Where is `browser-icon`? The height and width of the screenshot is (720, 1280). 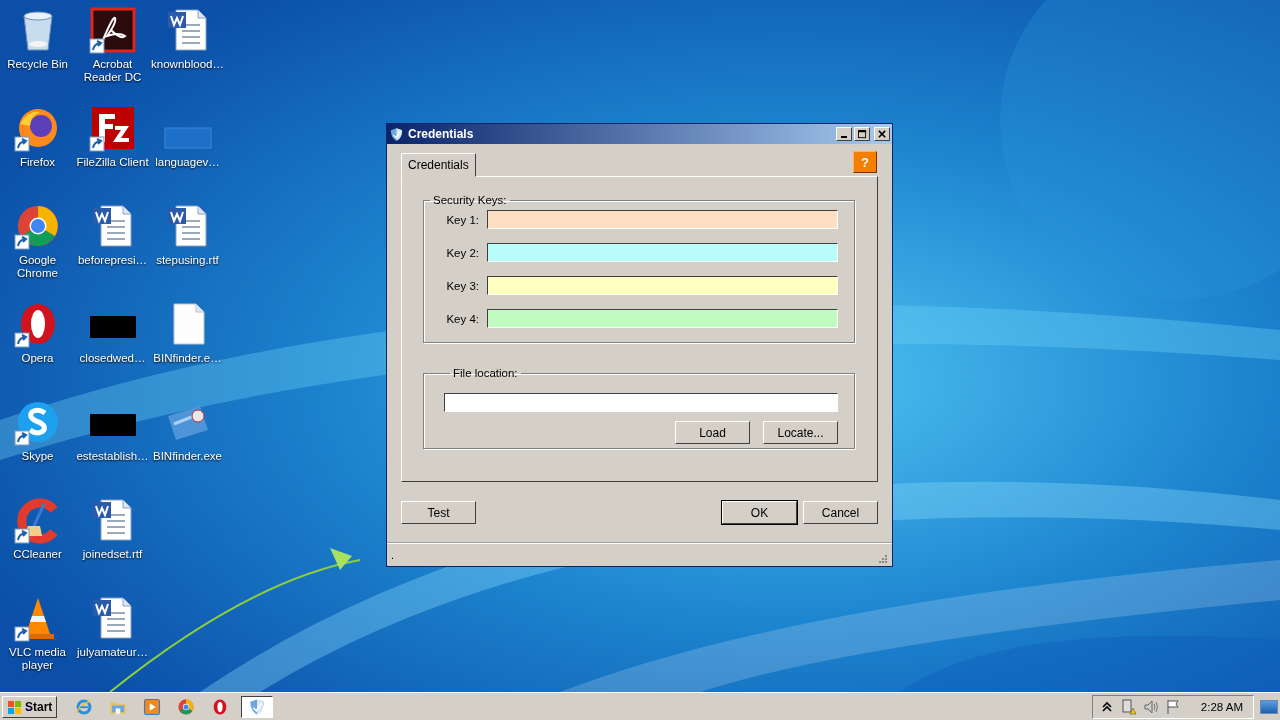
browser-icon is located at coordinates (83, 706).